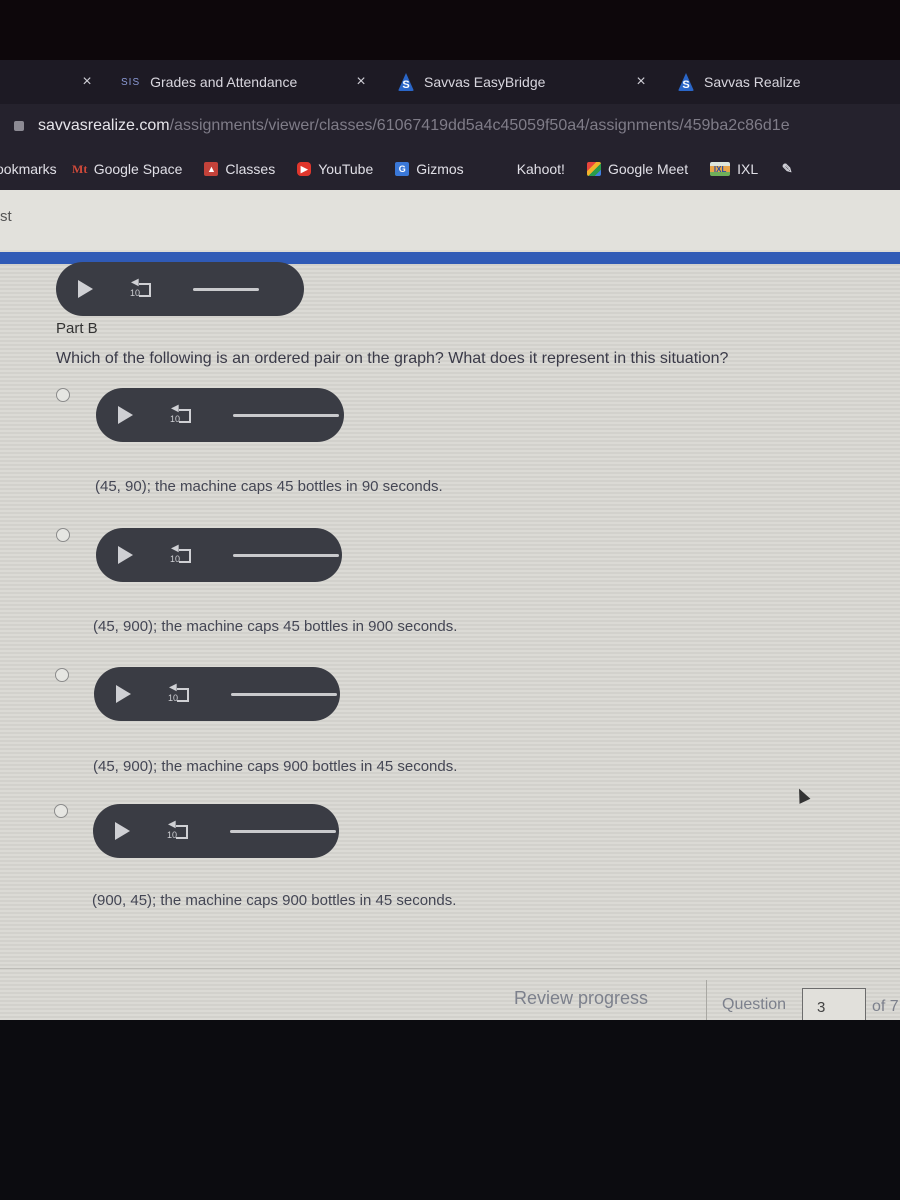 This screenshot has height=1200, width=900. Describe the element at coordinates (540, 169) in the screenshot. I see `bookmark-label: Kahoot!` at that location.